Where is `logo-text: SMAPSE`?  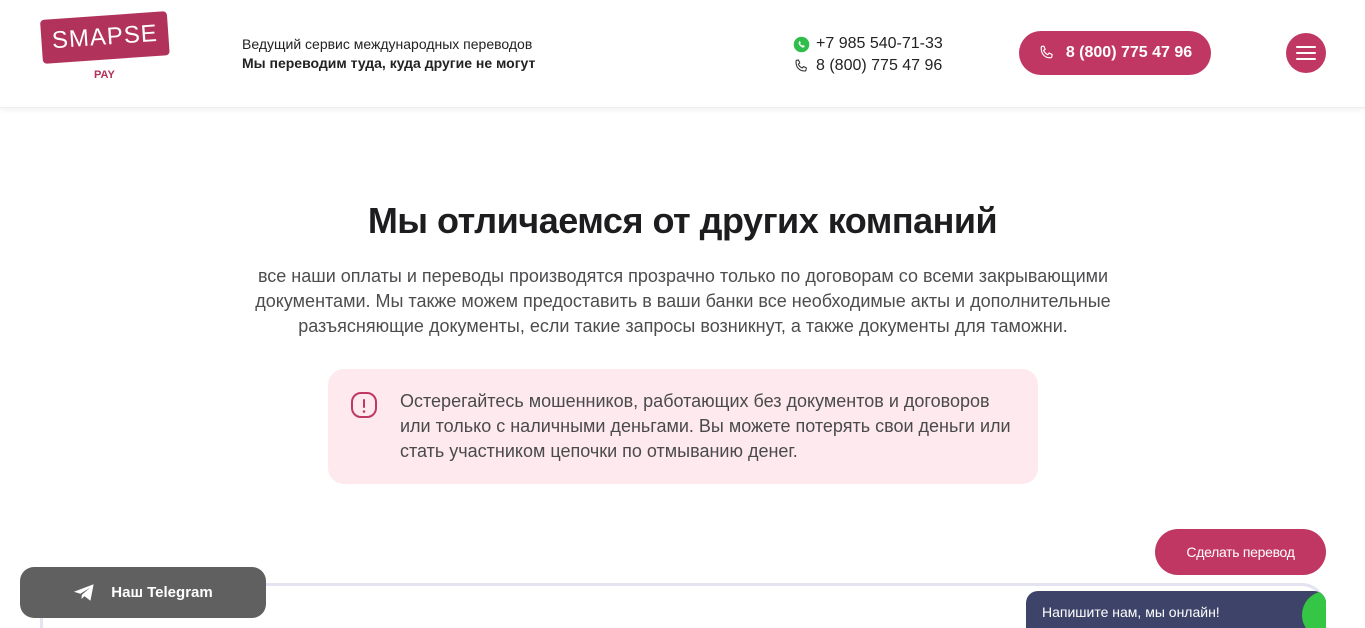 logo-text: SMAPSE is located at coordinates (105, 37).